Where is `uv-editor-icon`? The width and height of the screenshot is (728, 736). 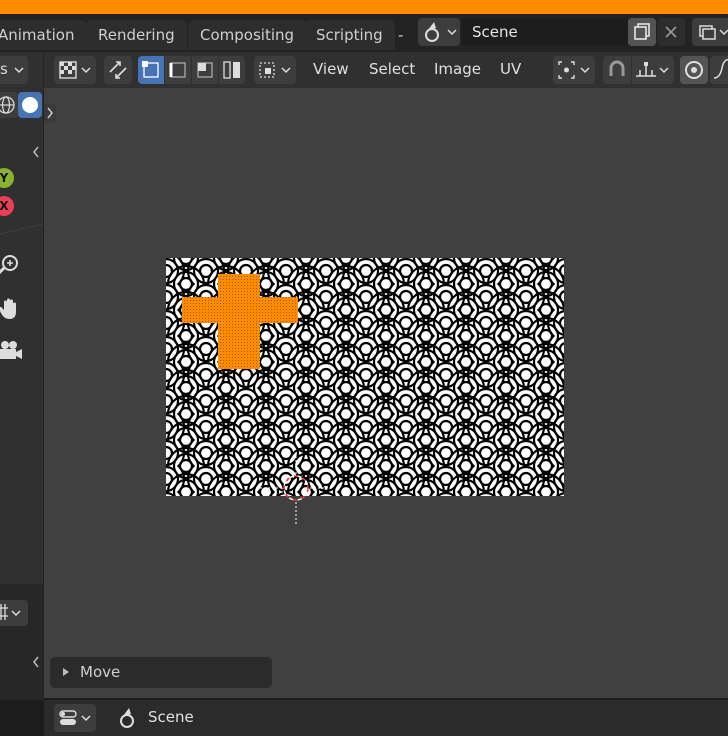 uv-editor-icon is located at coordinates (75, 70).